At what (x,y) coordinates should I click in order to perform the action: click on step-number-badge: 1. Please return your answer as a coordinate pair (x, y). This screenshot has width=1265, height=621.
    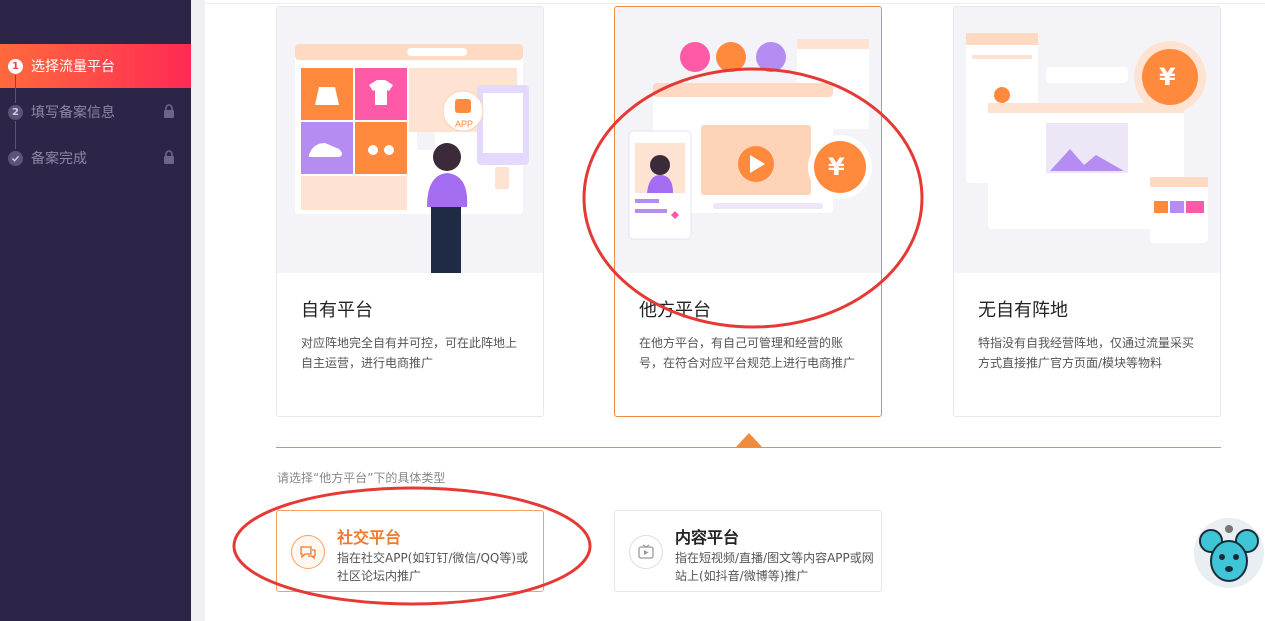
    Looking at the image, I should click on (15, 66).